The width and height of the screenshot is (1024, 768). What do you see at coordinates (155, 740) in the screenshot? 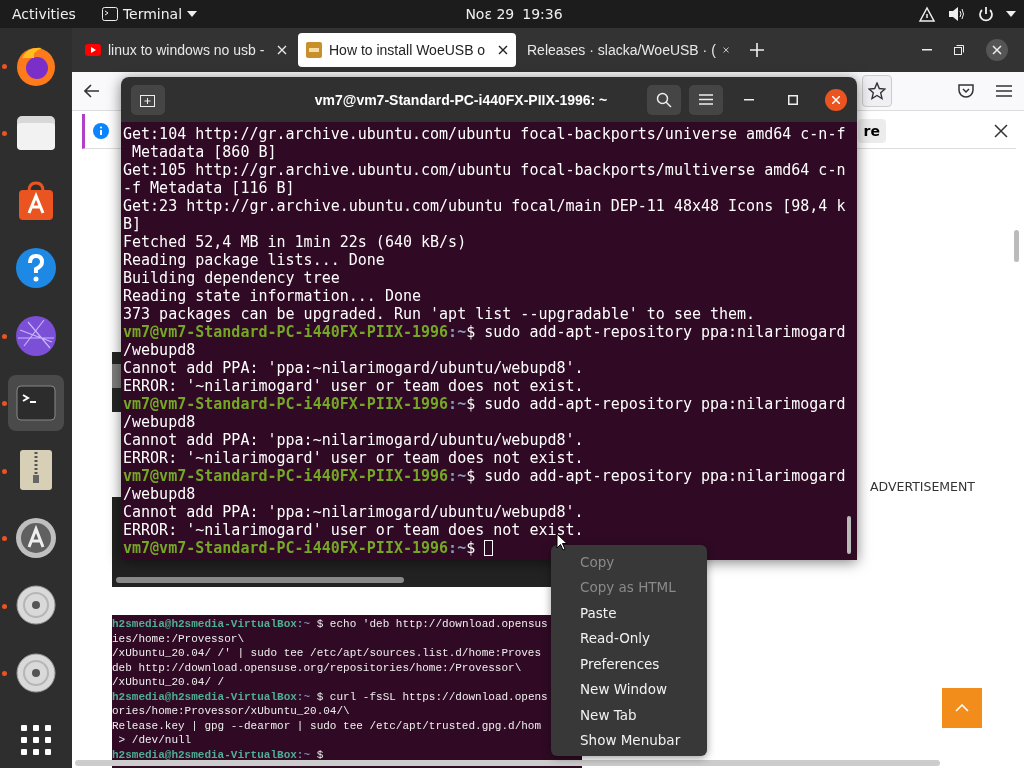
I see `output-line: > /dev/null` at bounding box center [155, 740].